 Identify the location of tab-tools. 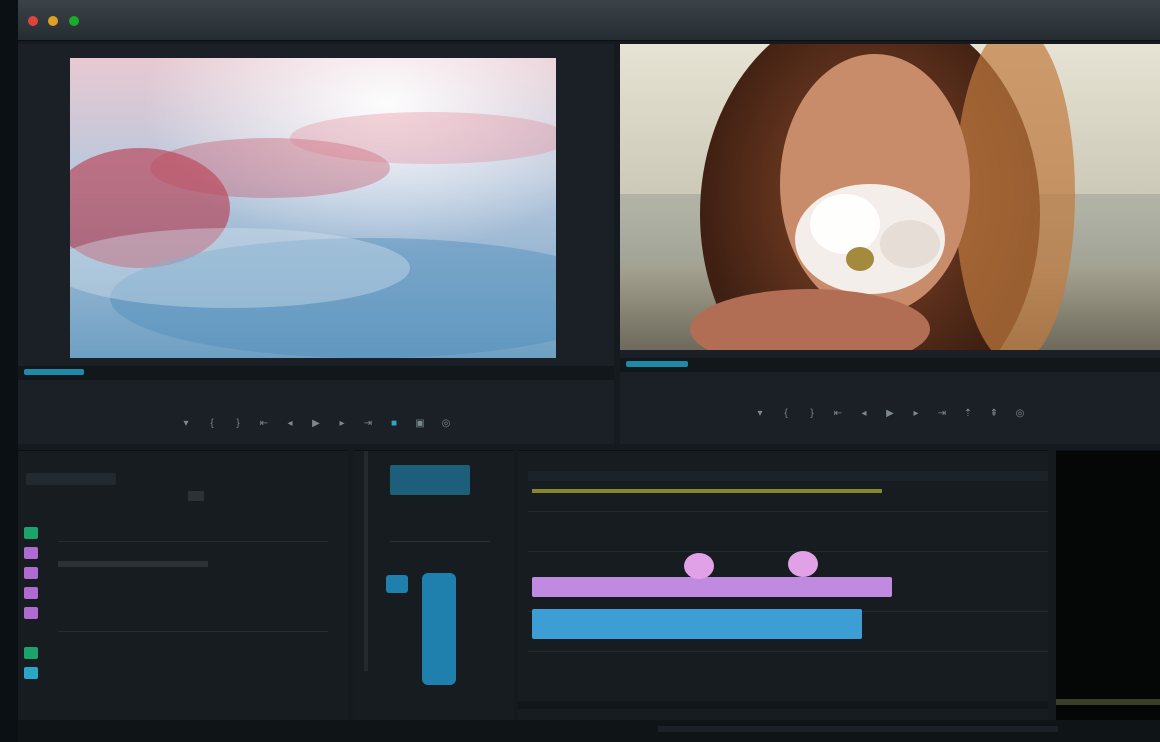
(430, 480).